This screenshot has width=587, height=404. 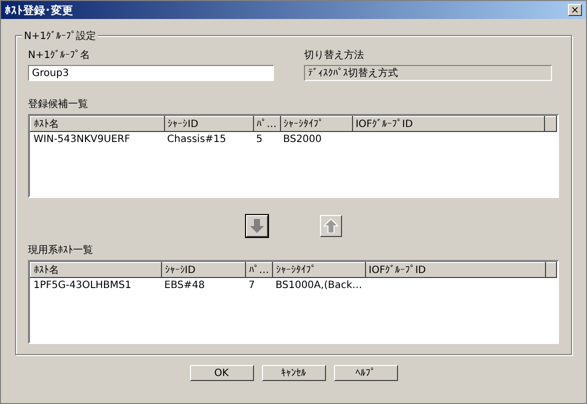 What do you see at coordinates (203, 285) in the screenshot?
I see `table-cell: EBS#48` at bounding box center [203, 285].